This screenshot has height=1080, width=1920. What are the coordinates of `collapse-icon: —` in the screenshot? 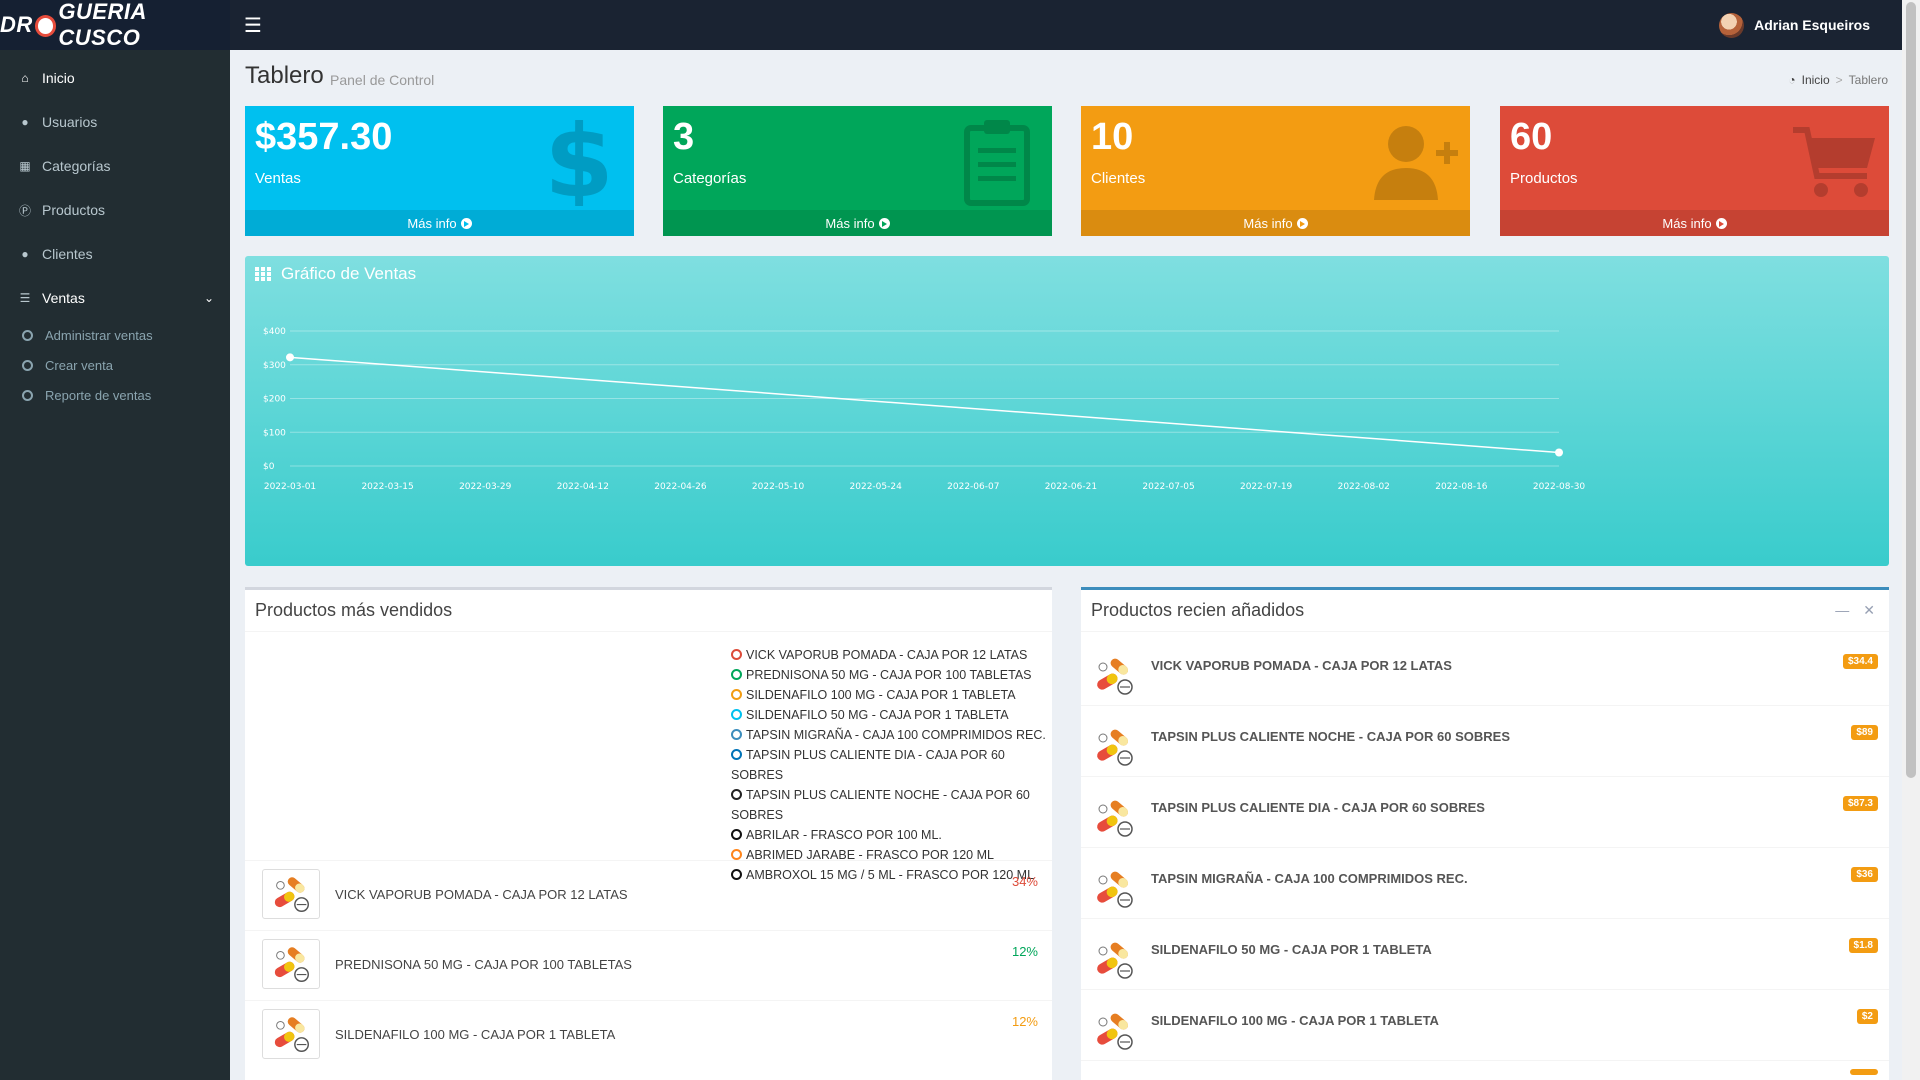 It's located at (1842, 610).